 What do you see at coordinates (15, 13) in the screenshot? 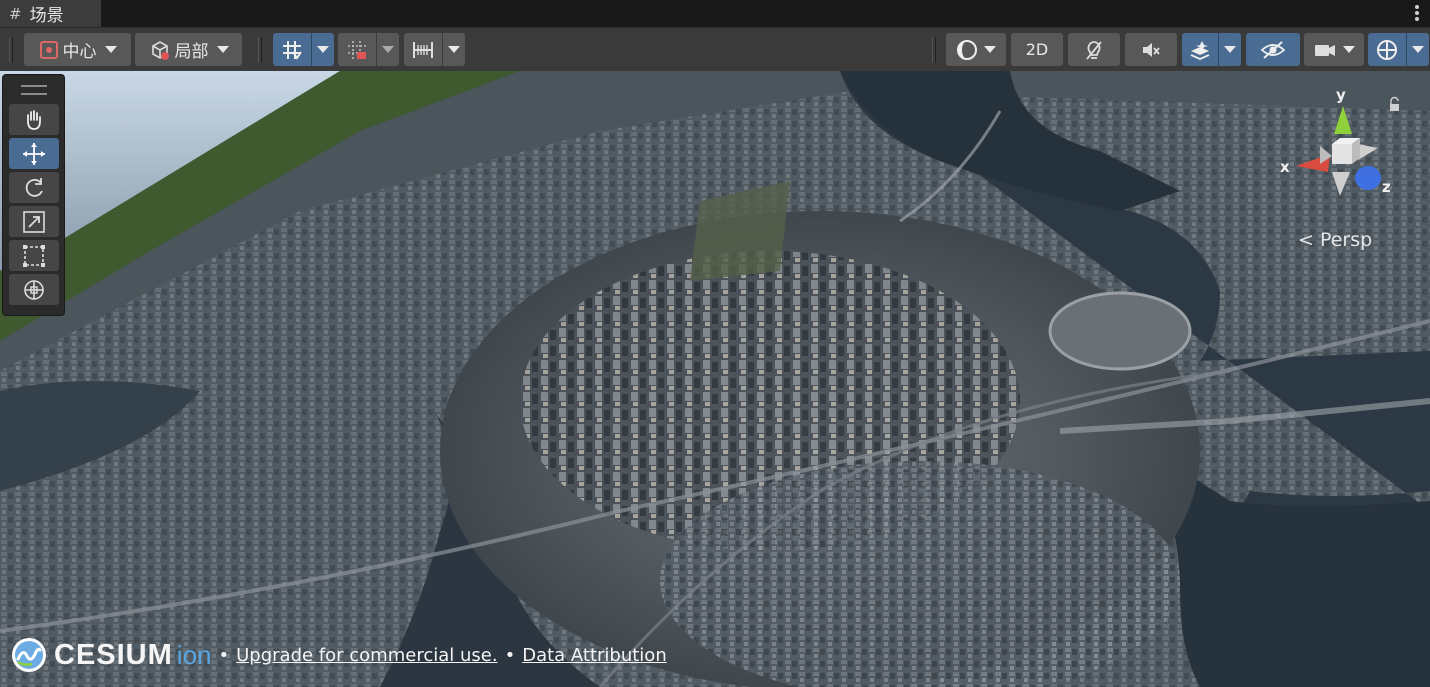
I see `grid-icon: #` at bounding box center [15, 13].